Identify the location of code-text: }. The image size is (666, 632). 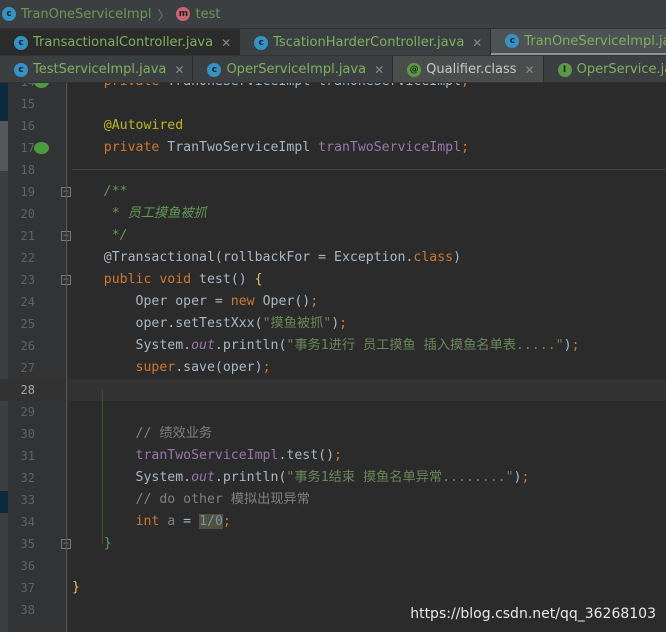
(76, 588).